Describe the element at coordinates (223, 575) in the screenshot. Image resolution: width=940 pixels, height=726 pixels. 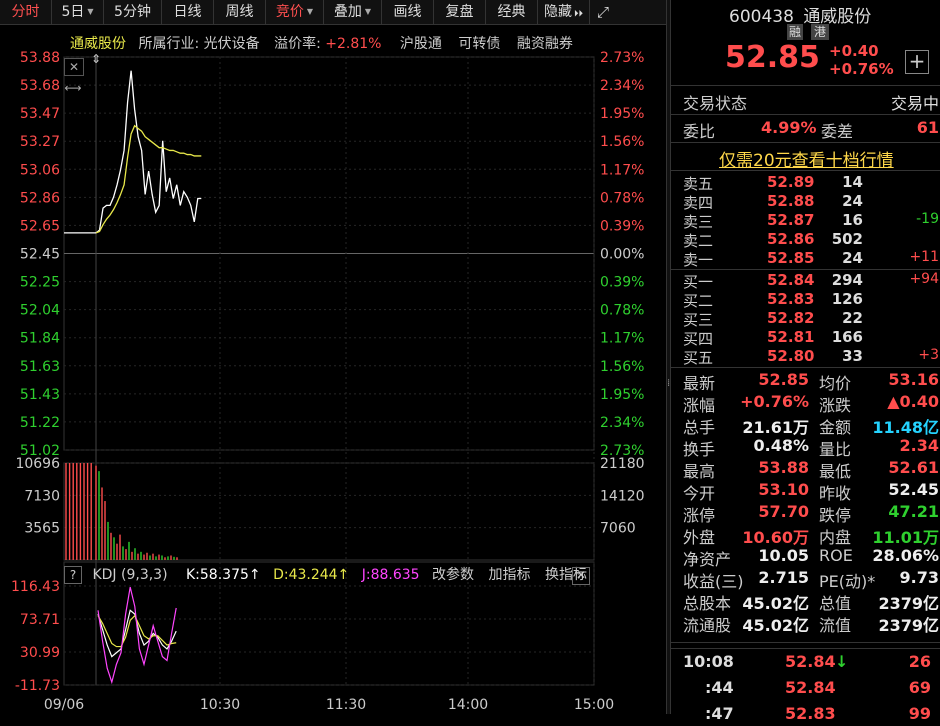
I see `kdj-k-value: K:58.375↑` at that location.